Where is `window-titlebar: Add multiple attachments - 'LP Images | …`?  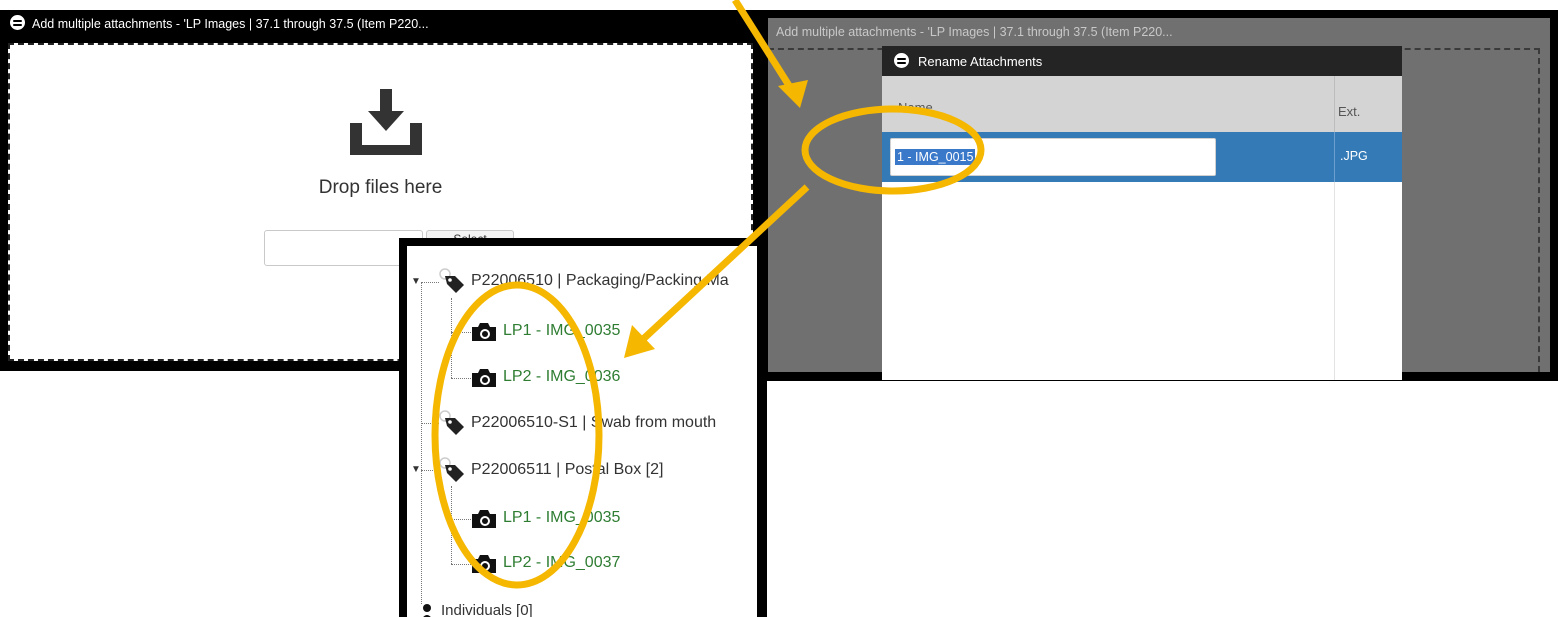
window-titlebar: Add multiple attachments - 'LP Images | … is located at coordinates (381, 23).